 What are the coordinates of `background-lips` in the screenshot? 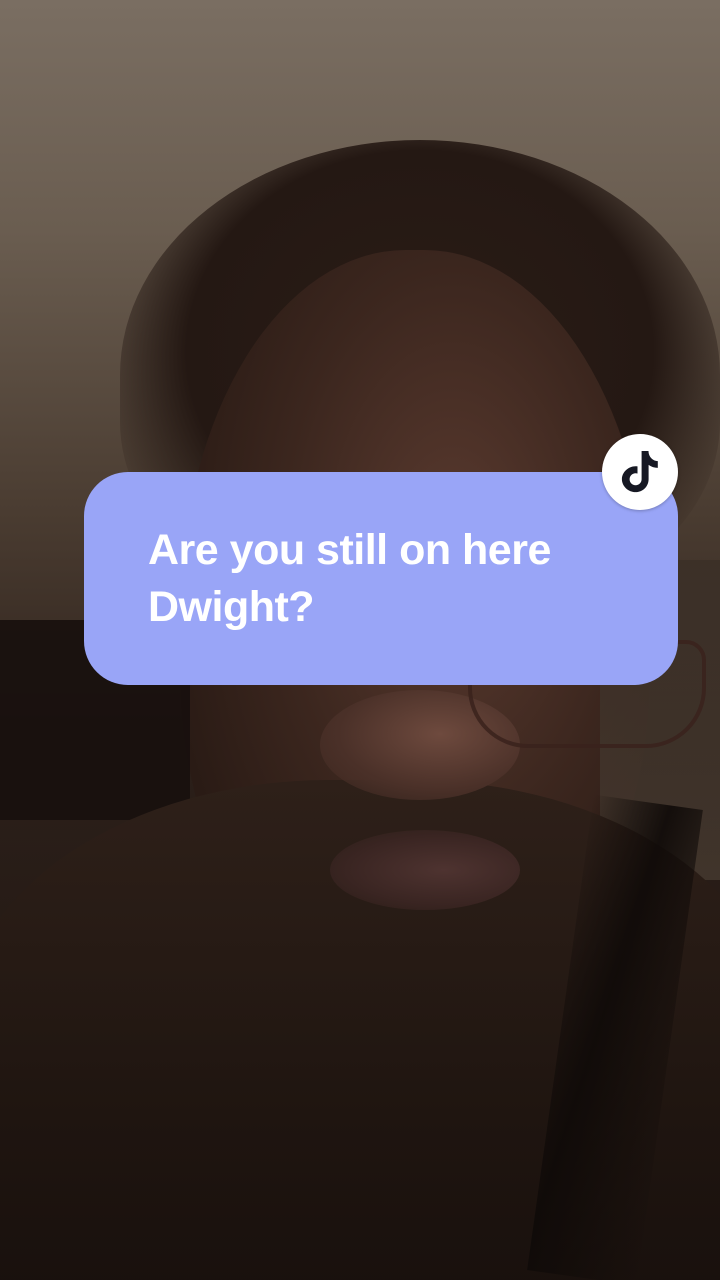 It's located at (425, 870).